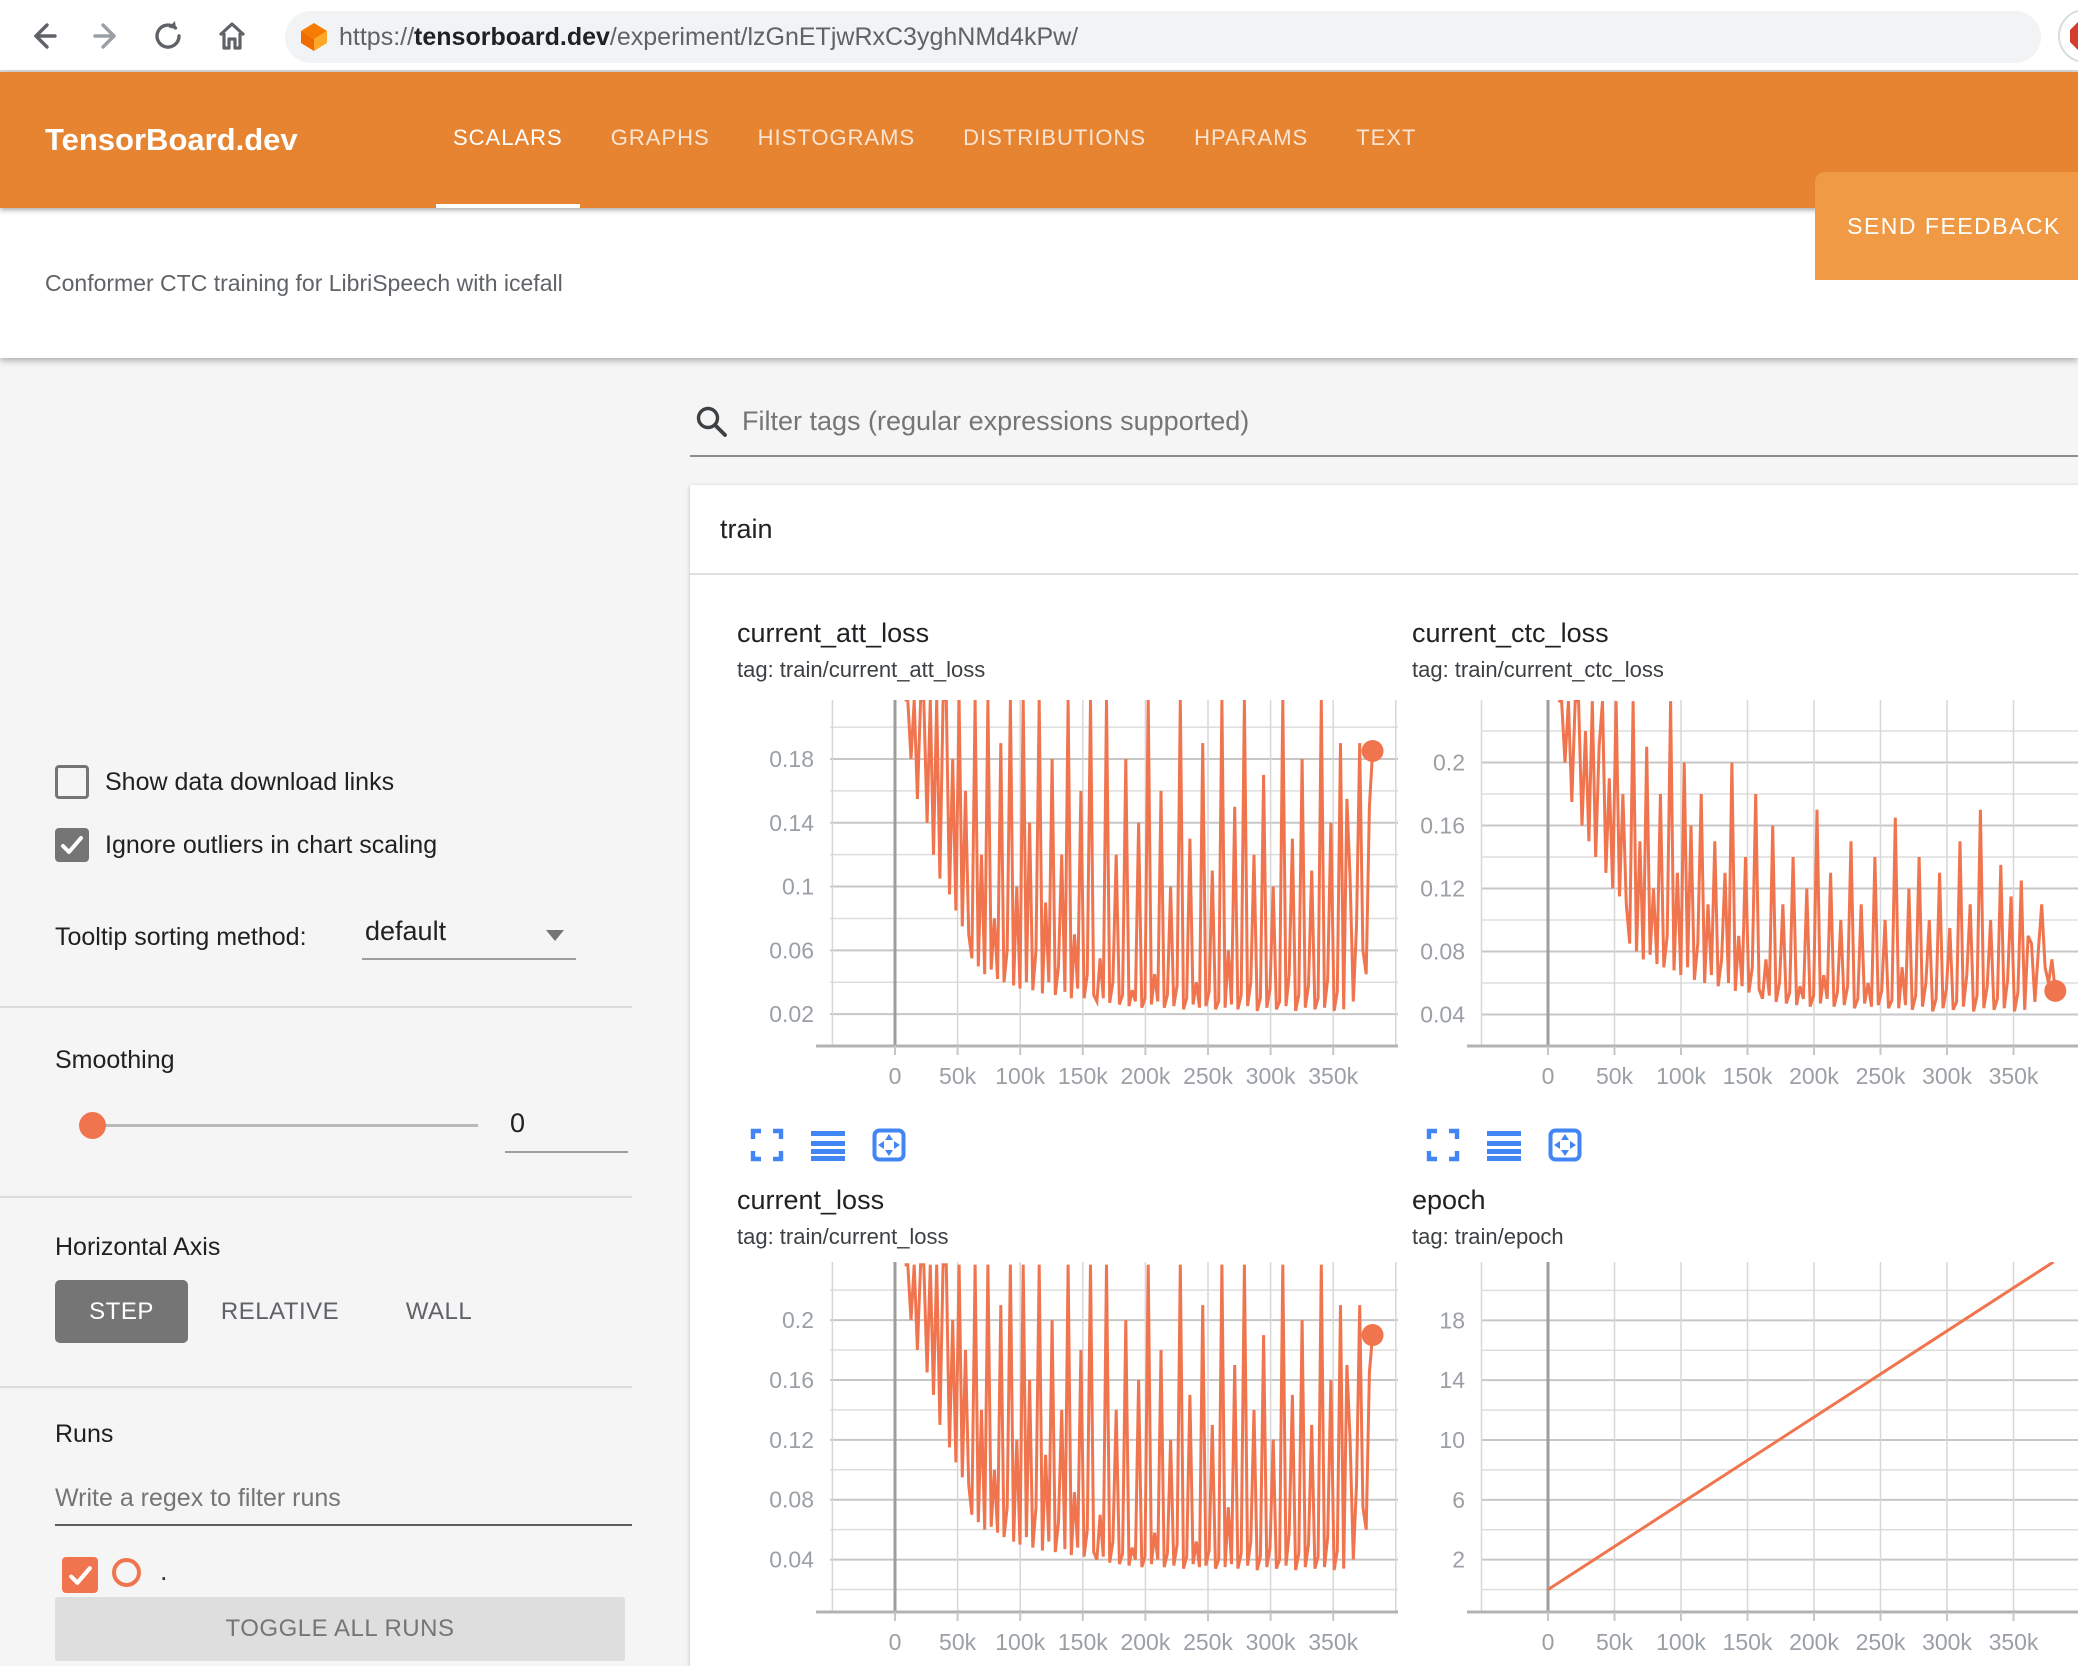 This screenshot has width=2078, height=1666. I want to click on tensorboard-logo: TensorBoard.dev, so click(171, 140).